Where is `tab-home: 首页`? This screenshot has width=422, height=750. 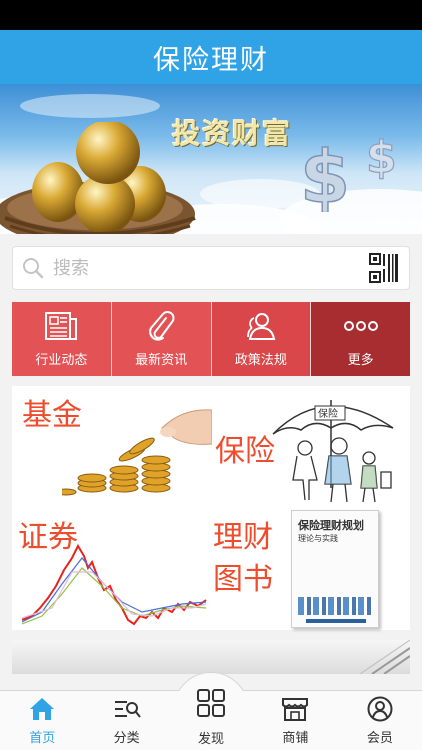
tab-home: 首页 is located at coordinates (42, 720).